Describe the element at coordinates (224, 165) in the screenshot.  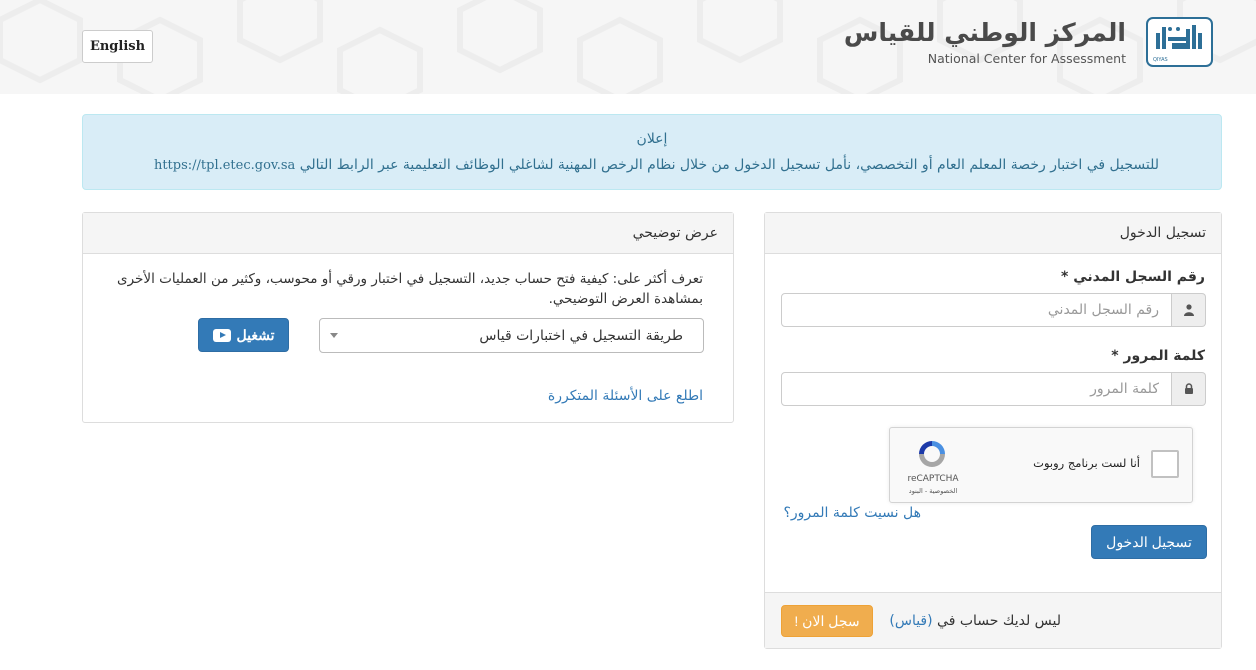
I see `announcement-url-link: https://tpl.etec.gov.sa` at that location.